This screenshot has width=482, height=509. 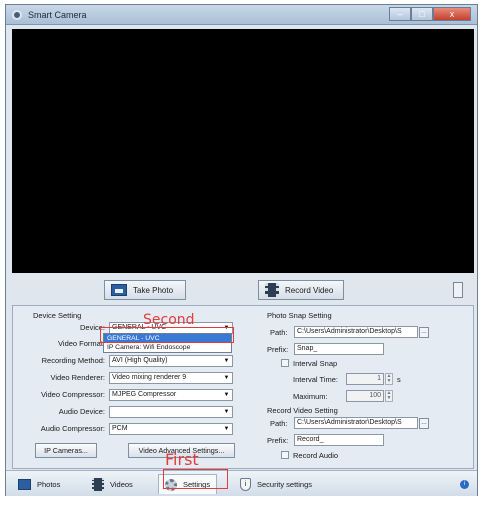 I want to click on recording-method-value: AVI (High Quality), so click(x=140, y=360).